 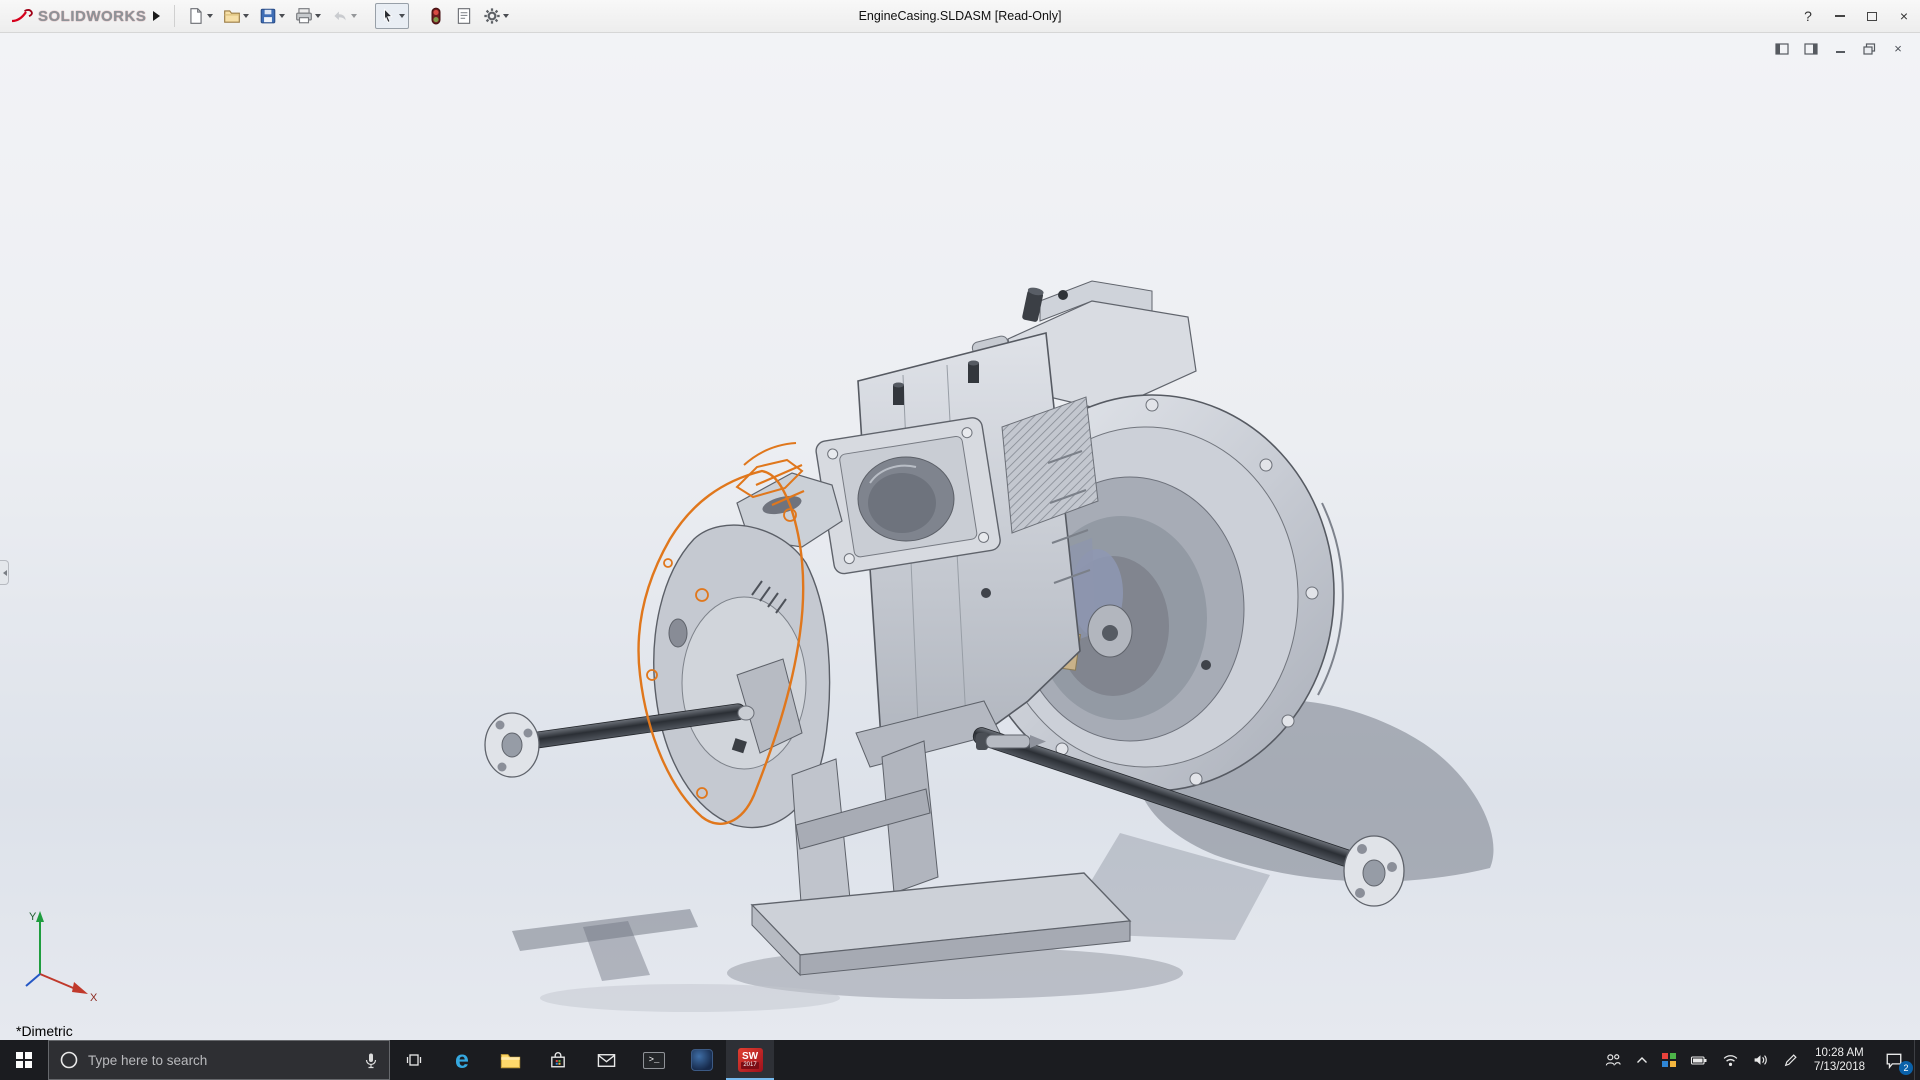 What do you see at coordinates (33, 917) in the screenshot?
I see `triad-y-label: Y` at bounding box center [33, 917].